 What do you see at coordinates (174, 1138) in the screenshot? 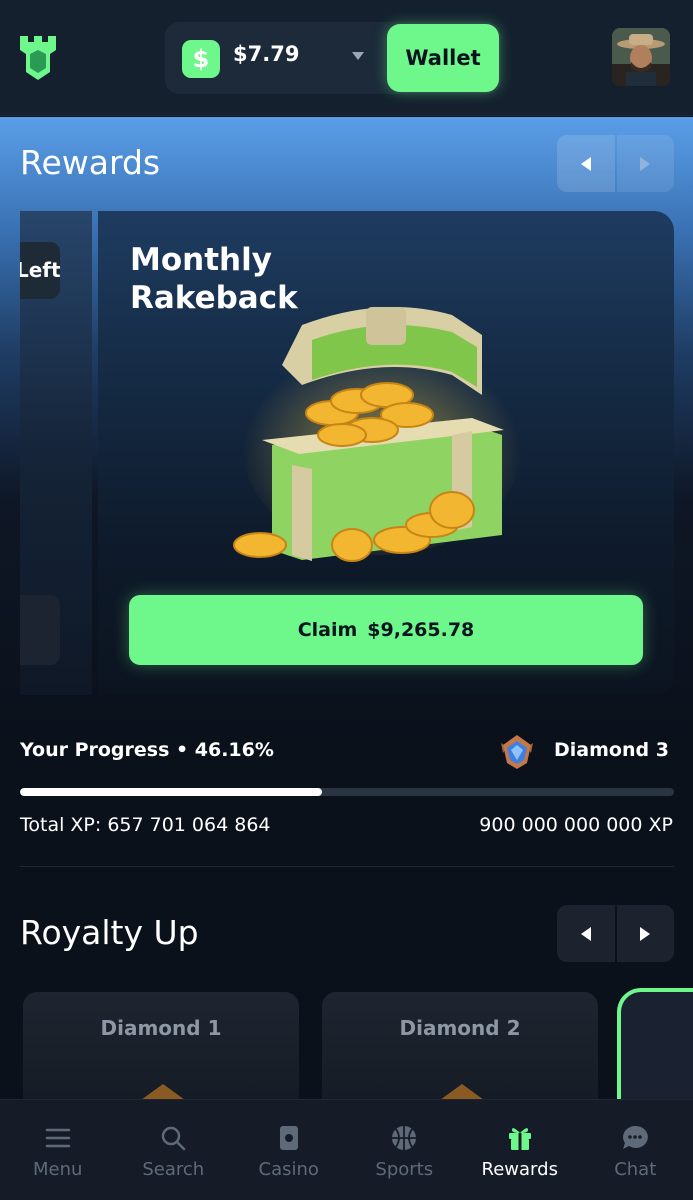
I see `search-icon` at bounding box center [174, 1138].